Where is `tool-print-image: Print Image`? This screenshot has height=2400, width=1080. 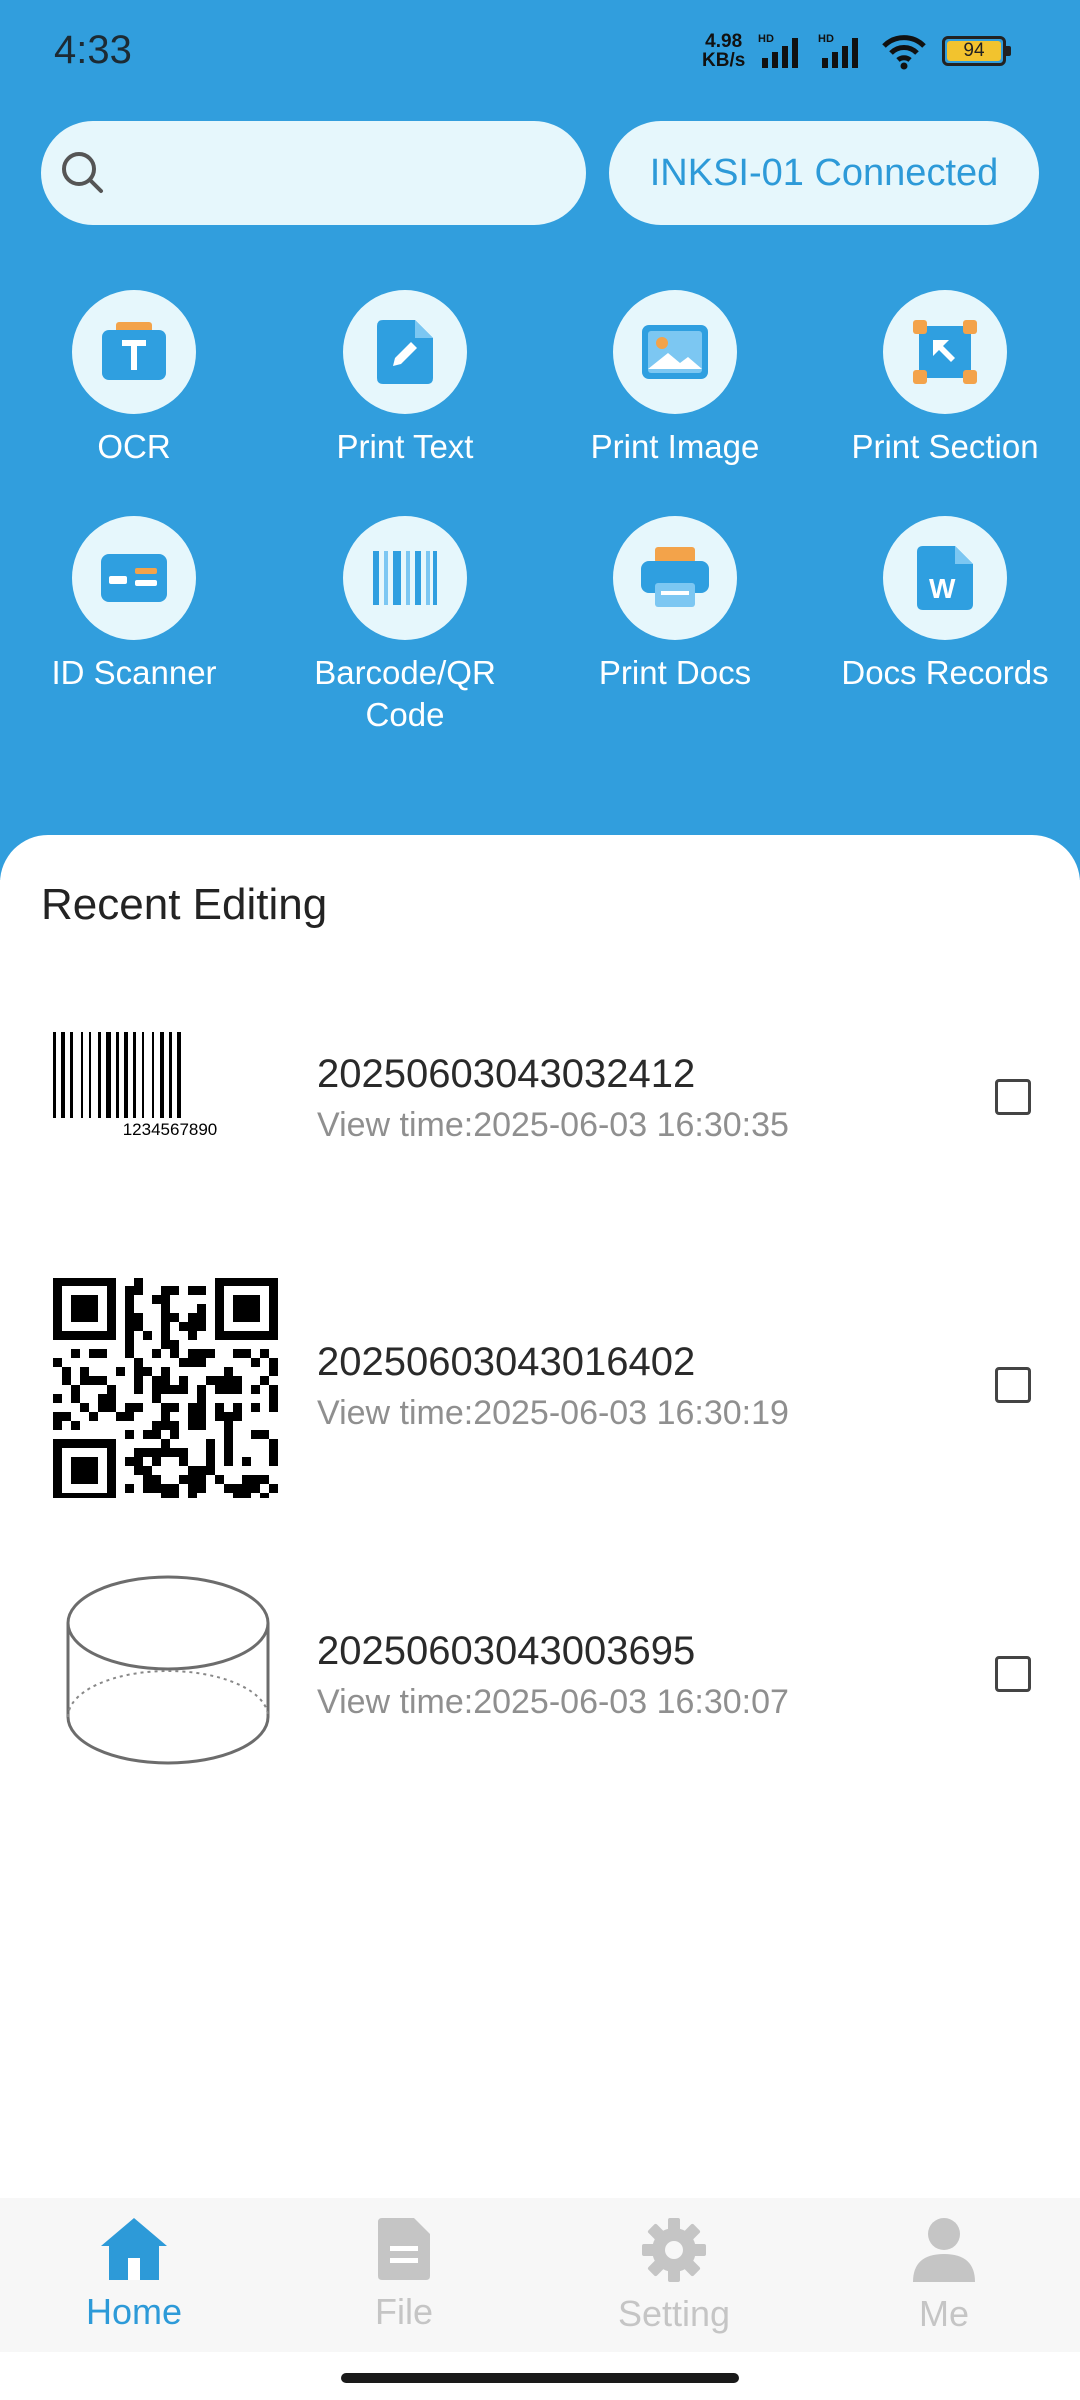 tool-print-image: Print Image is located at coordinates (675, 379).